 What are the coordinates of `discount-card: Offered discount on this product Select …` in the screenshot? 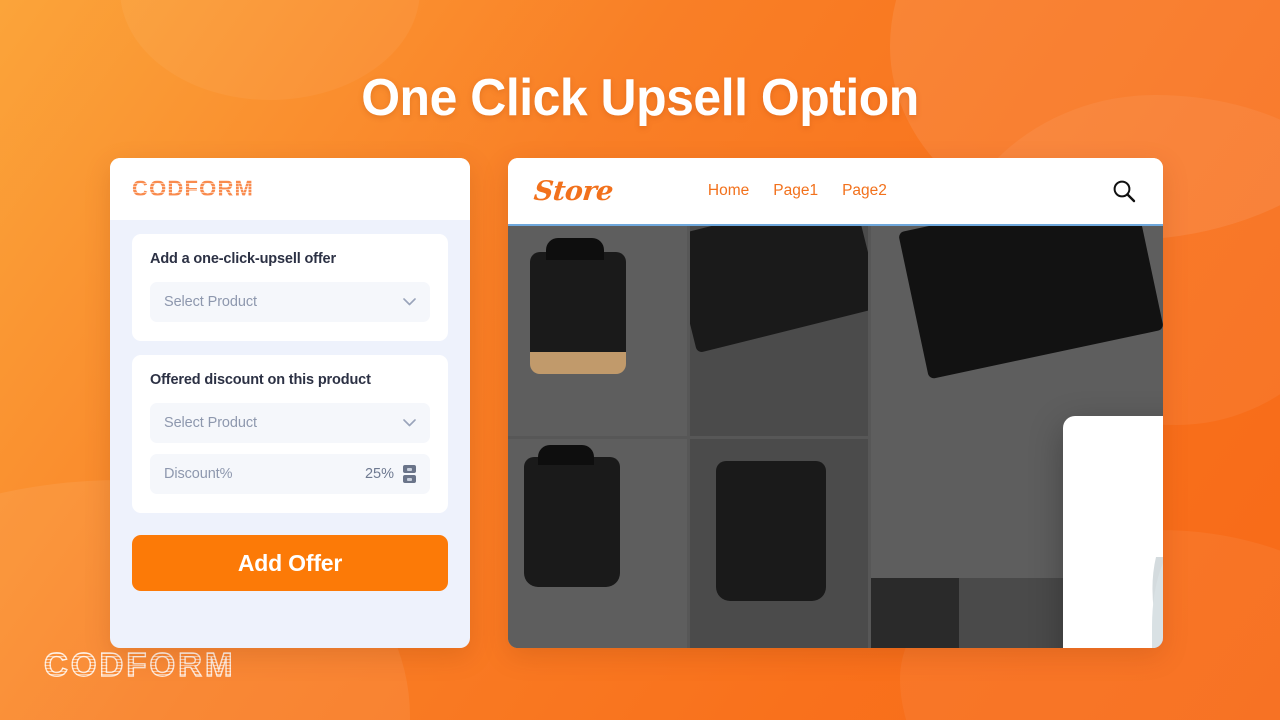 It's located at (290, 434).